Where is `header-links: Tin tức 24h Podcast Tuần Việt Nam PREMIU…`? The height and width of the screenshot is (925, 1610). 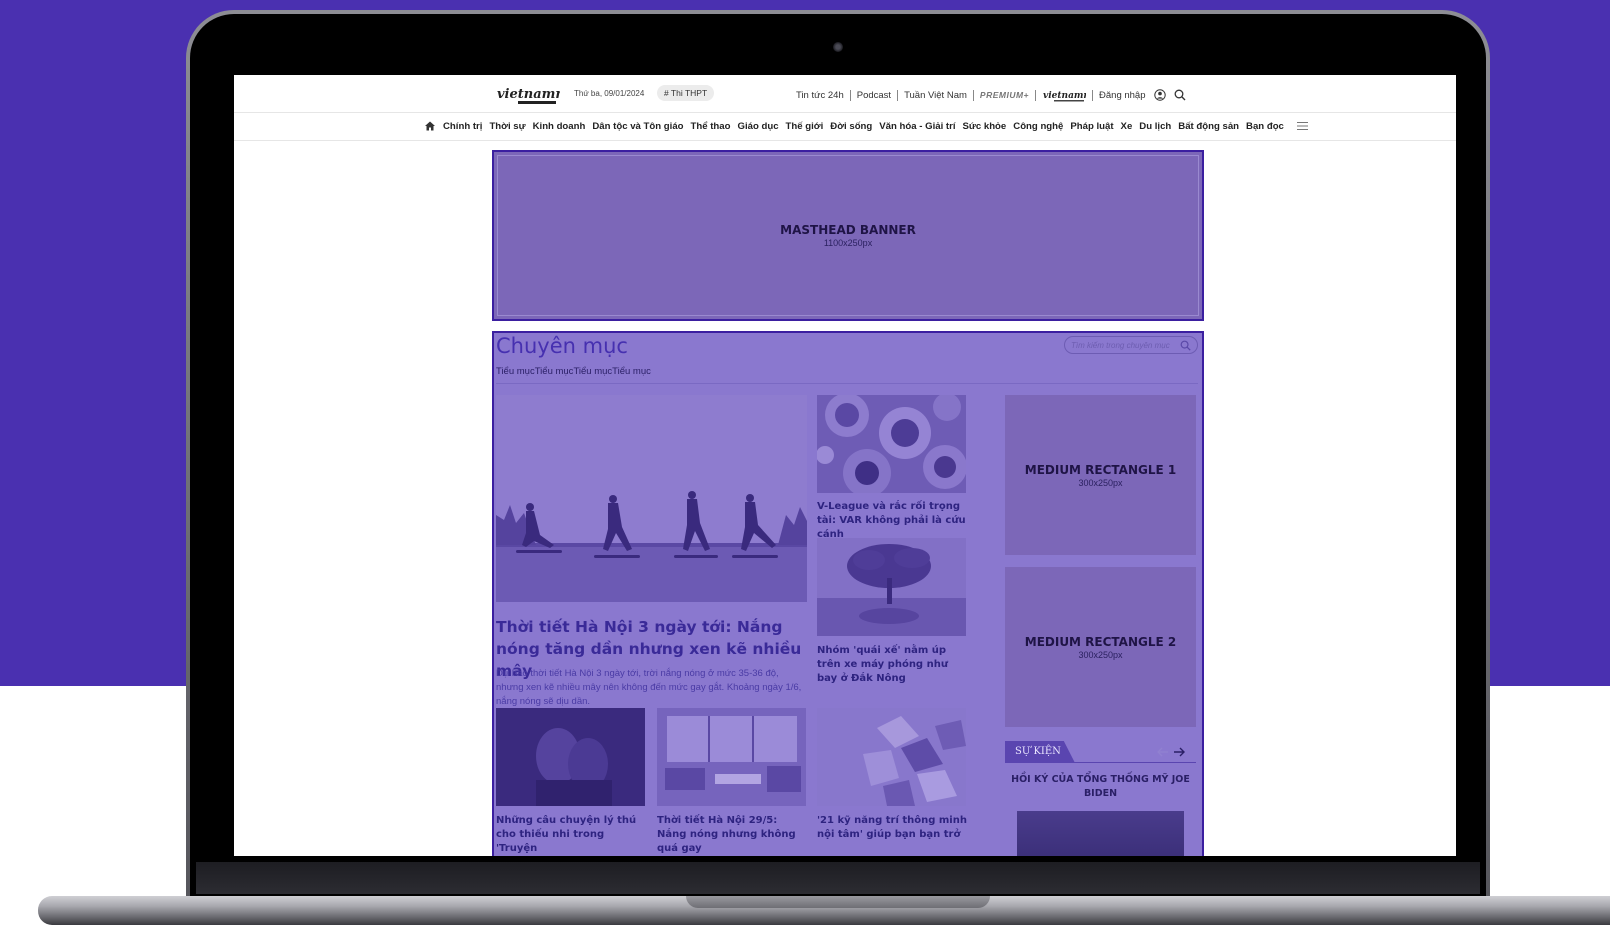 header-links: Tin tức 24h Podcast Tuần Việt Nam PREMIU… is located at coordinates (991, 95).